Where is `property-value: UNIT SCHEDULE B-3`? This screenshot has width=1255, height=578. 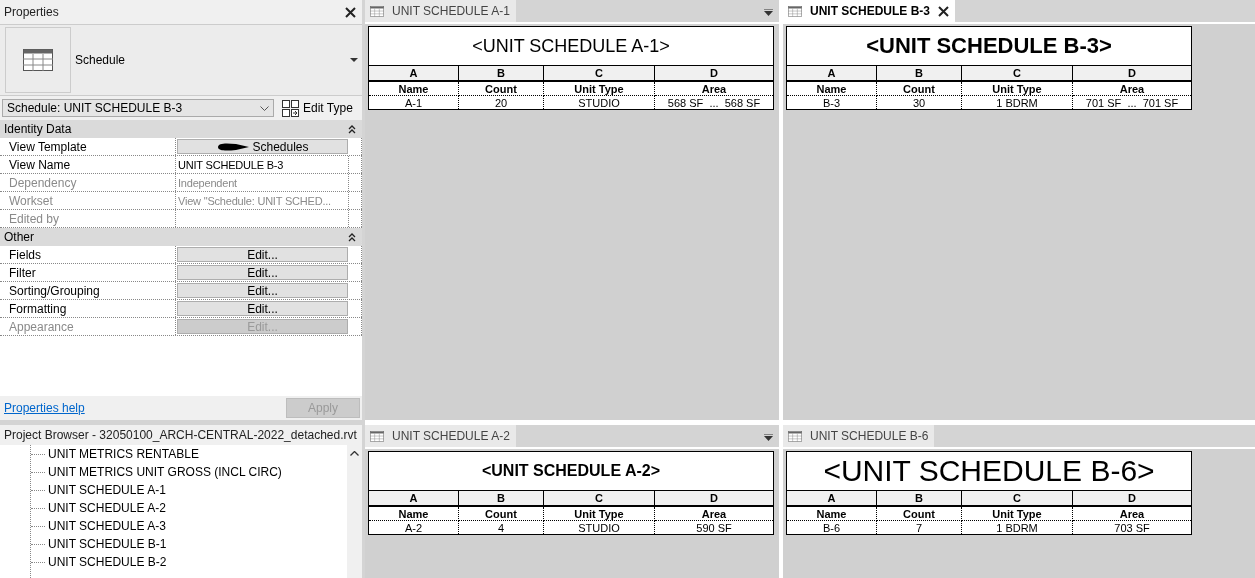 property-value: UNIT SCHEDULE B-3 is located at coordinates (262, 164).